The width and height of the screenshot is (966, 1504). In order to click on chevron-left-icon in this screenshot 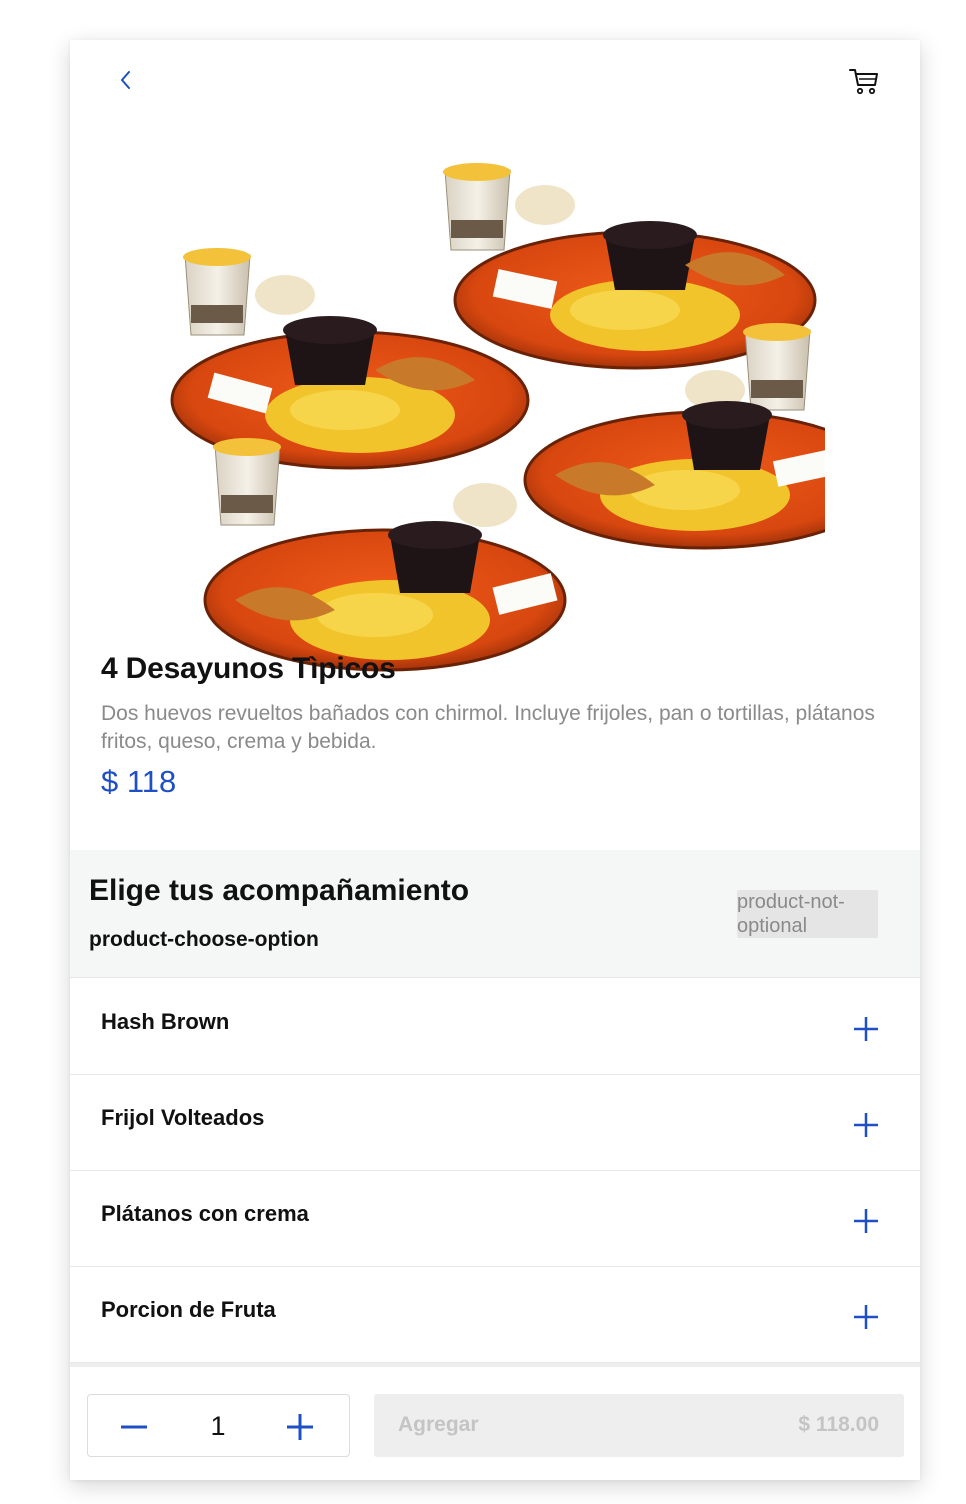, I will do `click(125, 80)`.